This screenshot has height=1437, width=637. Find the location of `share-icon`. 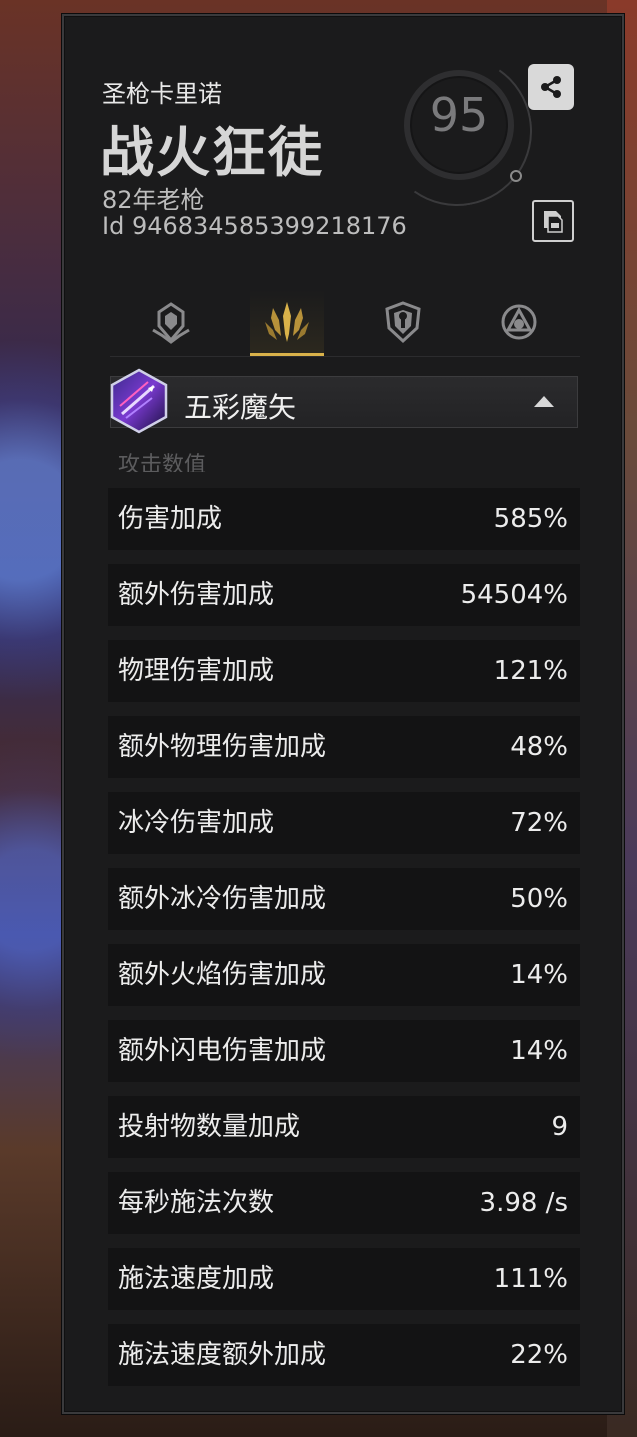

share-icon is located at coordinates (551, 87).